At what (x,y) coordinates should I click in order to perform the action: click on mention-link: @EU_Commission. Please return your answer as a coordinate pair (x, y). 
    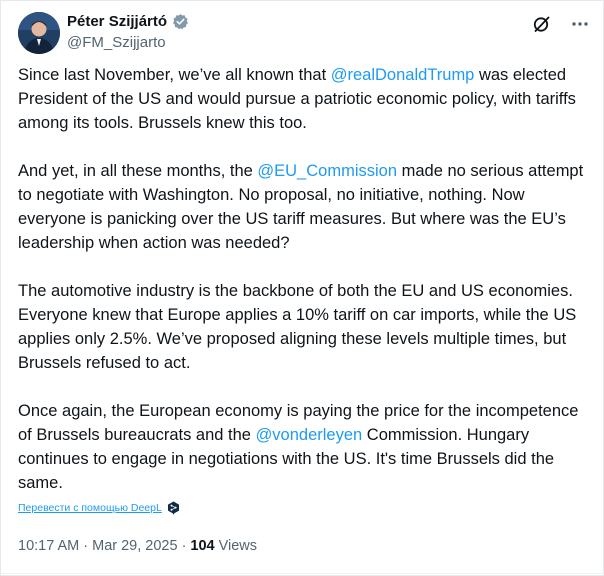
    Looking at the image, I should click on (327, 171).